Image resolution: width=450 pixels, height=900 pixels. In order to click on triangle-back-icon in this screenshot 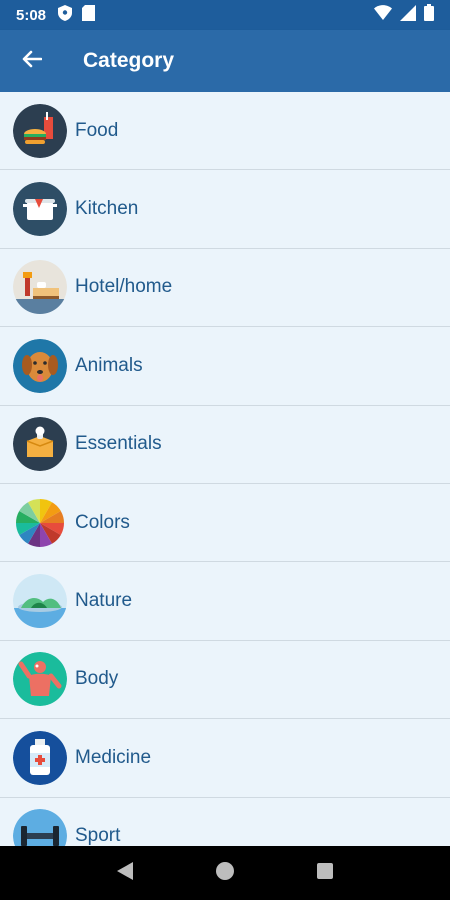, I will do `click(125, 873)`.